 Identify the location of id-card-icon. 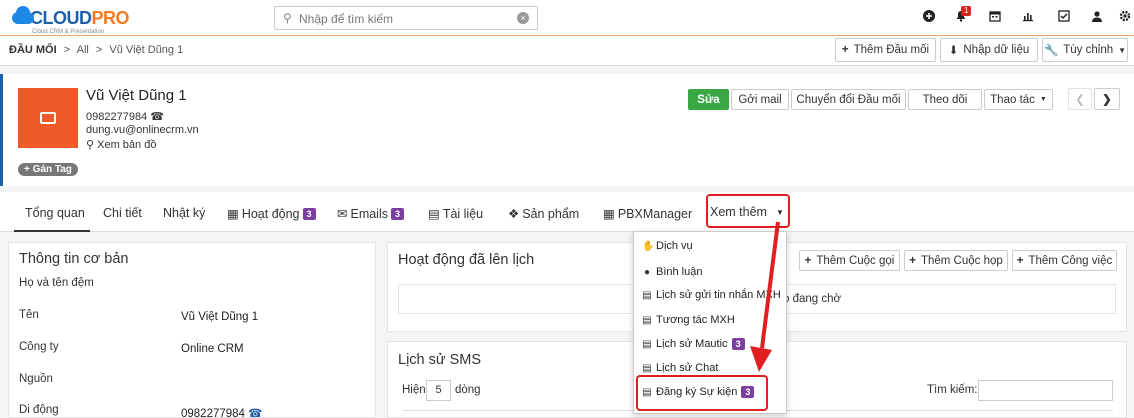
(48, 118).